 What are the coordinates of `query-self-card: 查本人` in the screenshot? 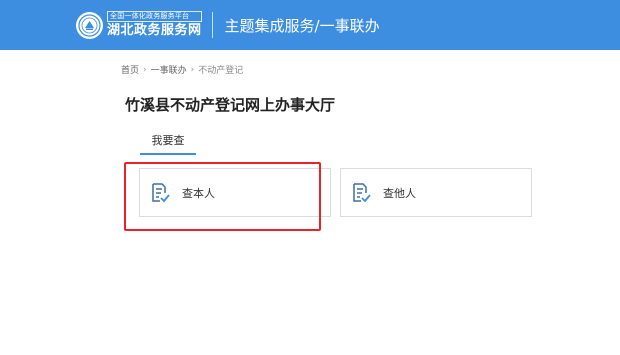 It's located at (235, 192).